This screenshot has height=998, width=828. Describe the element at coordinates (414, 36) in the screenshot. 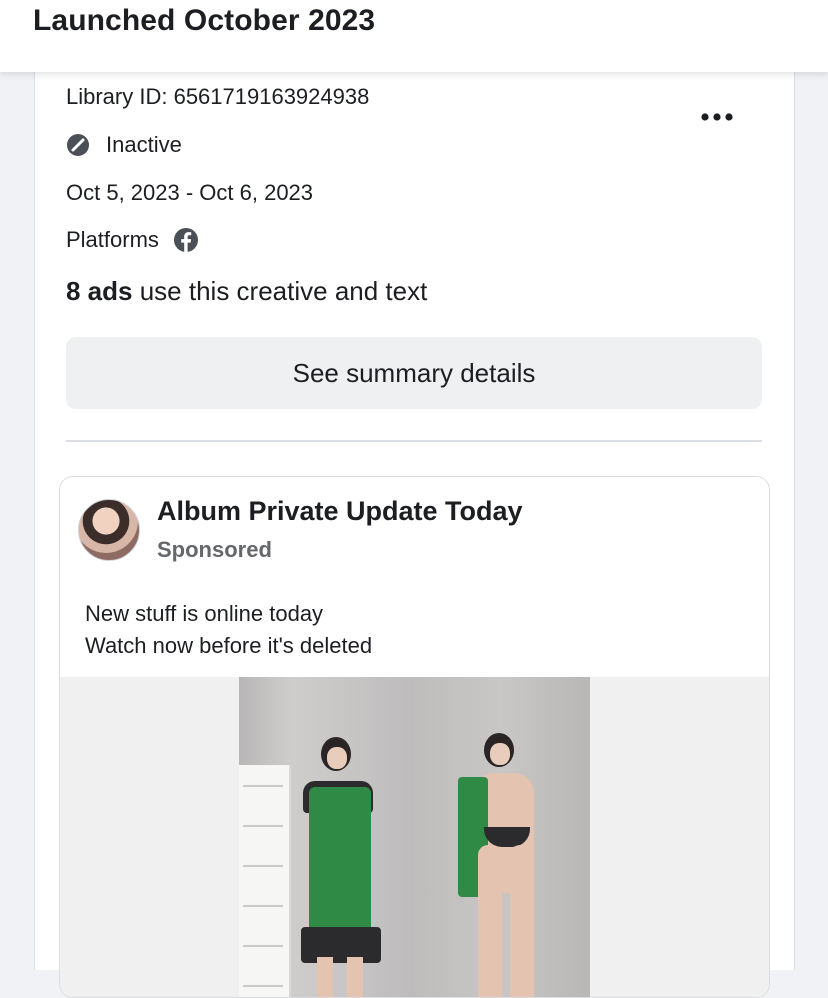

I see `top-header-bar: Launched October 2023` at that location.